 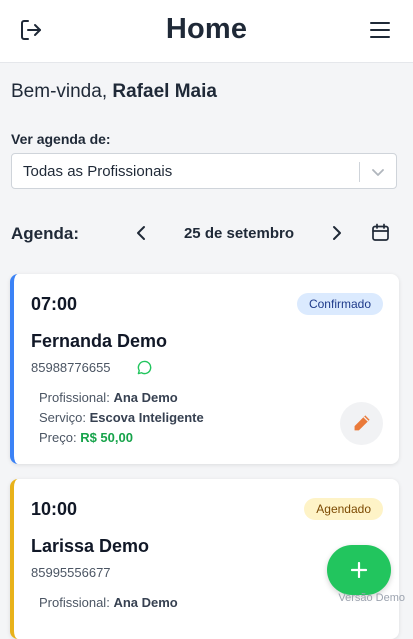 I want to click on service-info: Serviço: Escova Inteligente, so click(x=121, y=417).